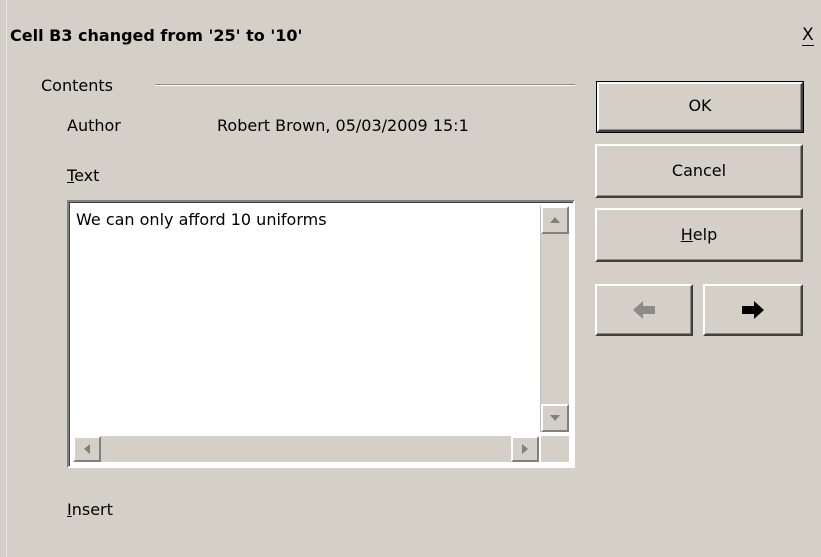  Describe the element at coordinates (705, 234) in the screenshot. I see `help-label-rest: elp` at that location.